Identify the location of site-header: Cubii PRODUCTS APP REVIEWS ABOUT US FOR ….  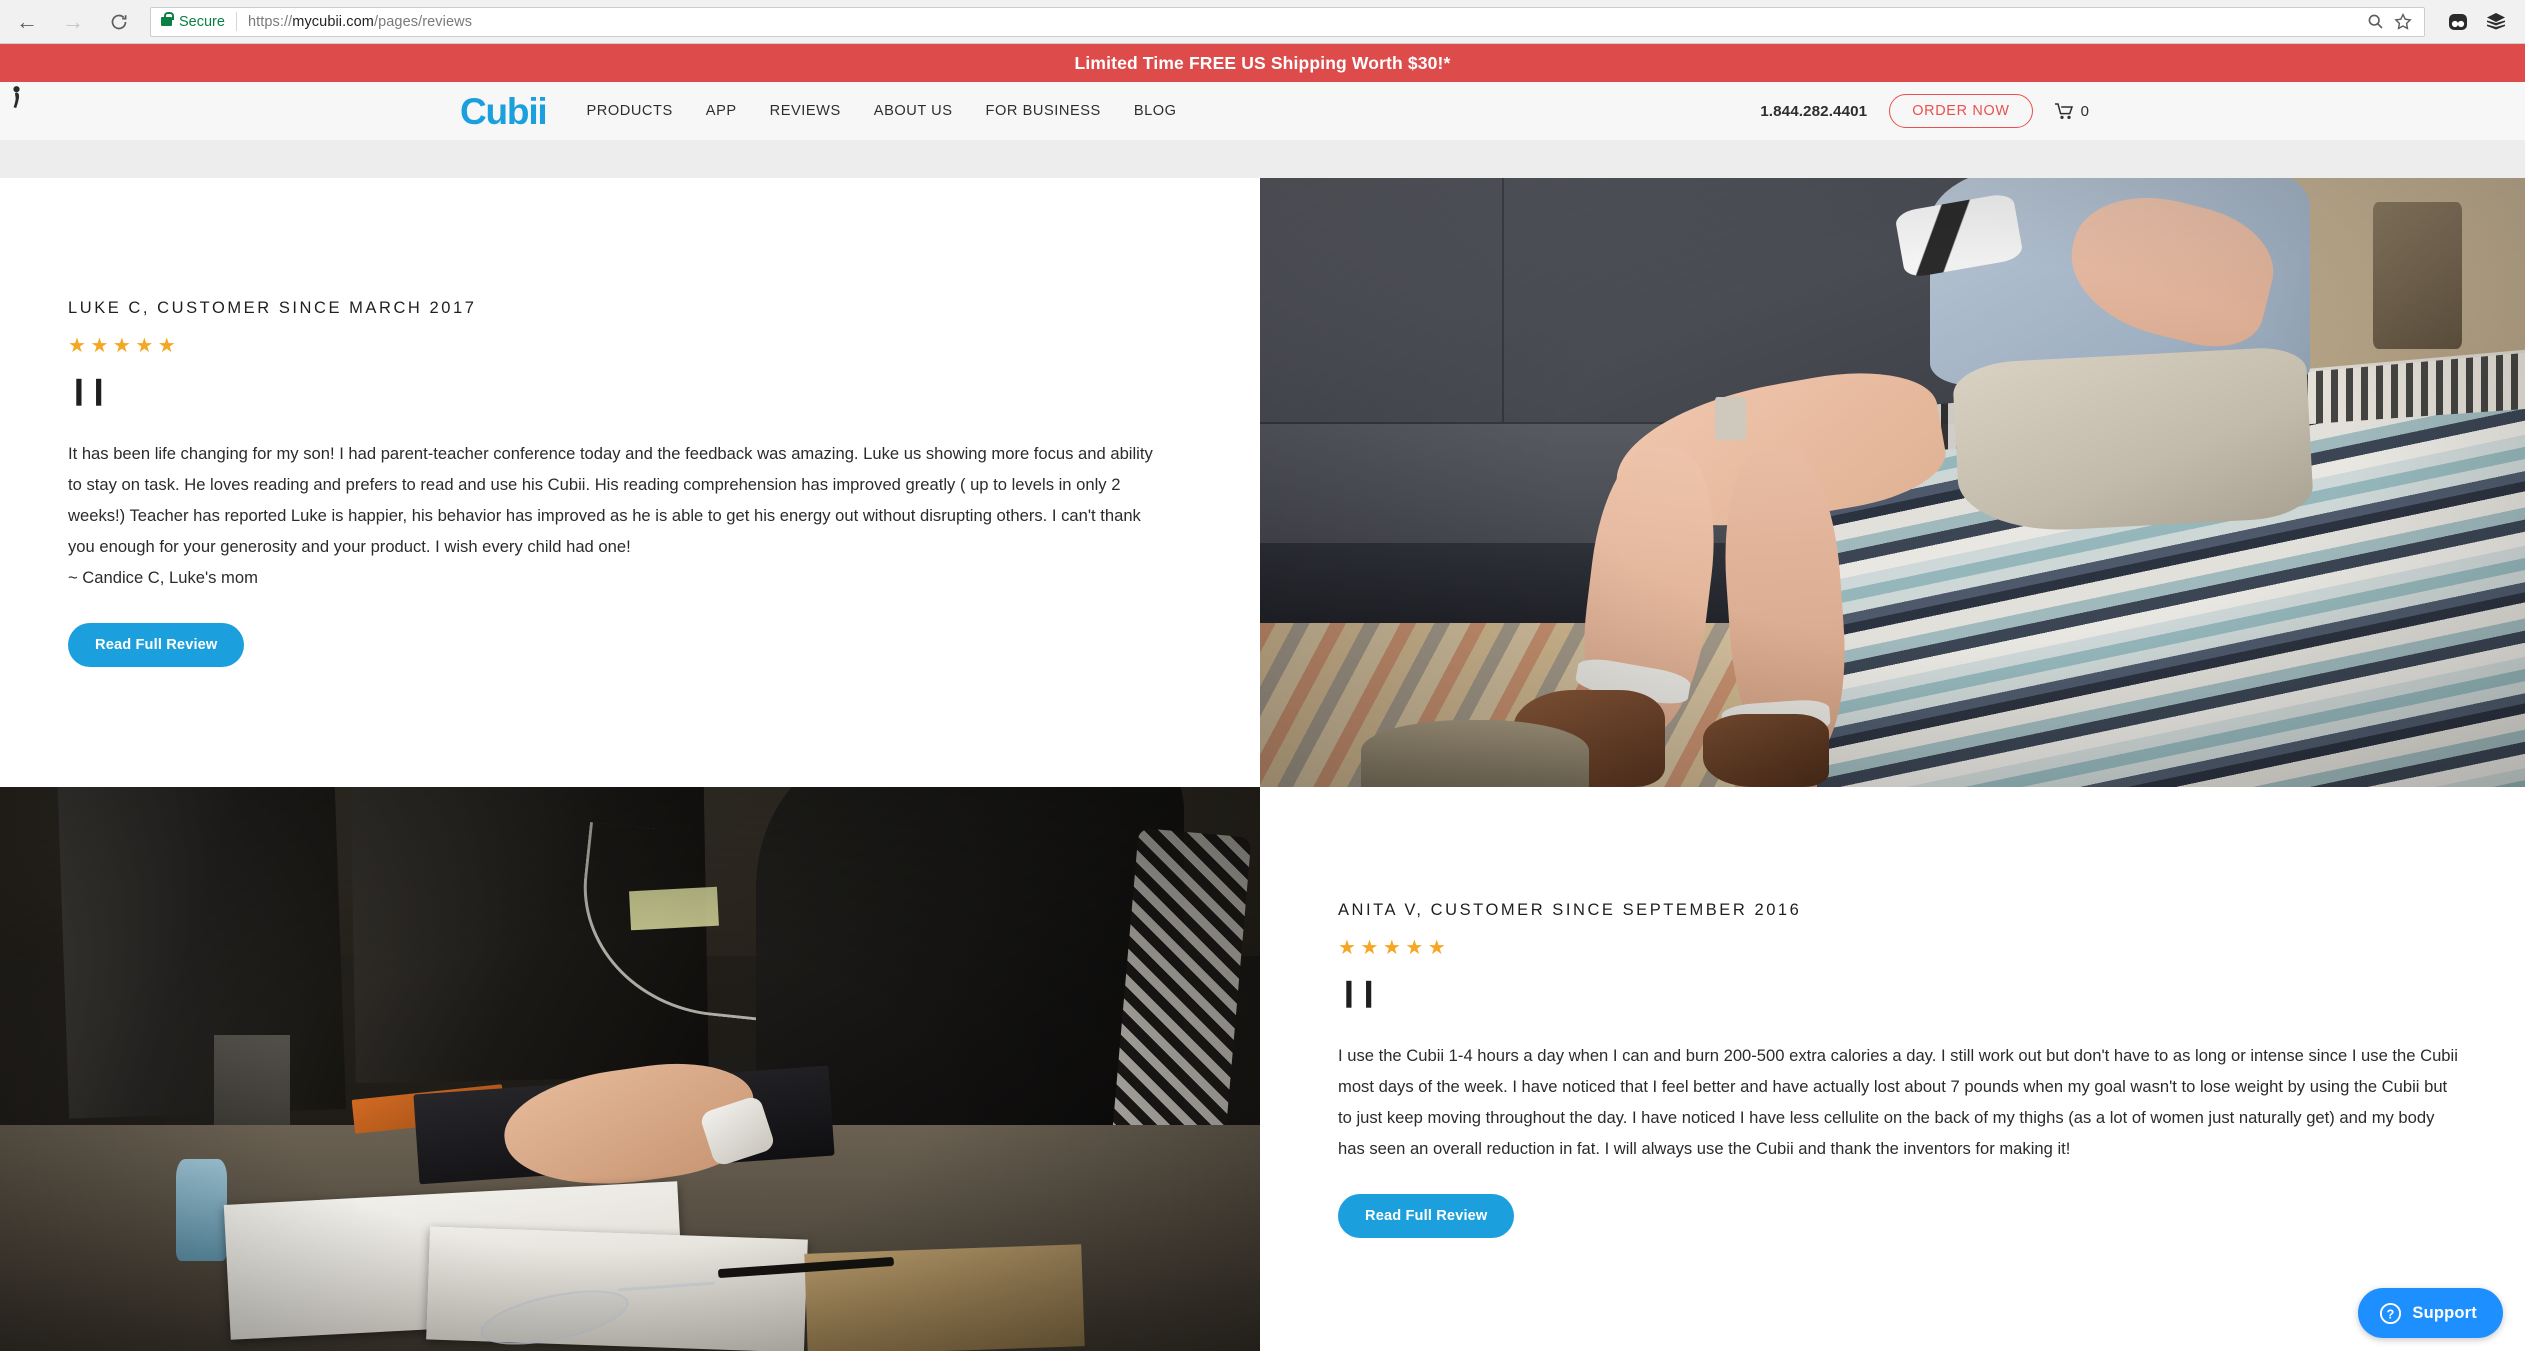
(1262, 111).